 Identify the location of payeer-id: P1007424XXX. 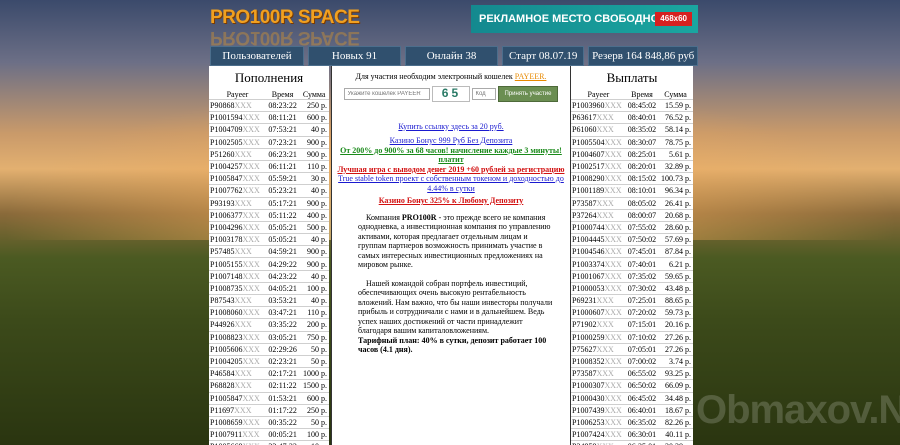
(598, 434).